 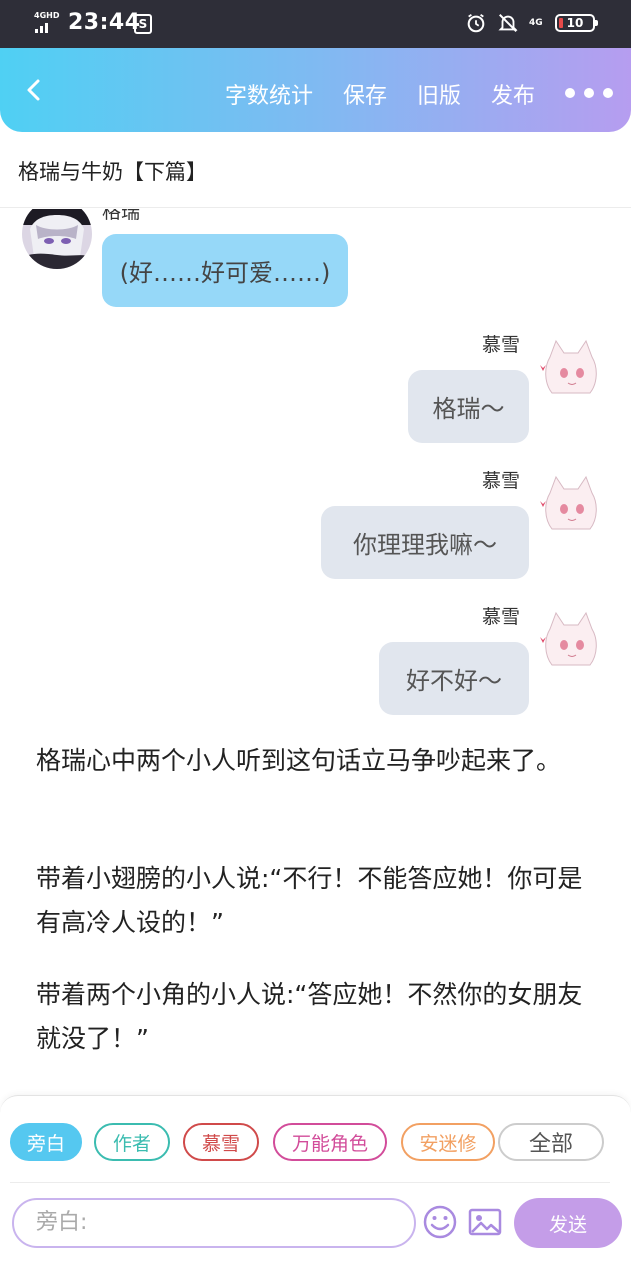 I want to click on sender-name: 格瑞, so click(x=121, y=216).